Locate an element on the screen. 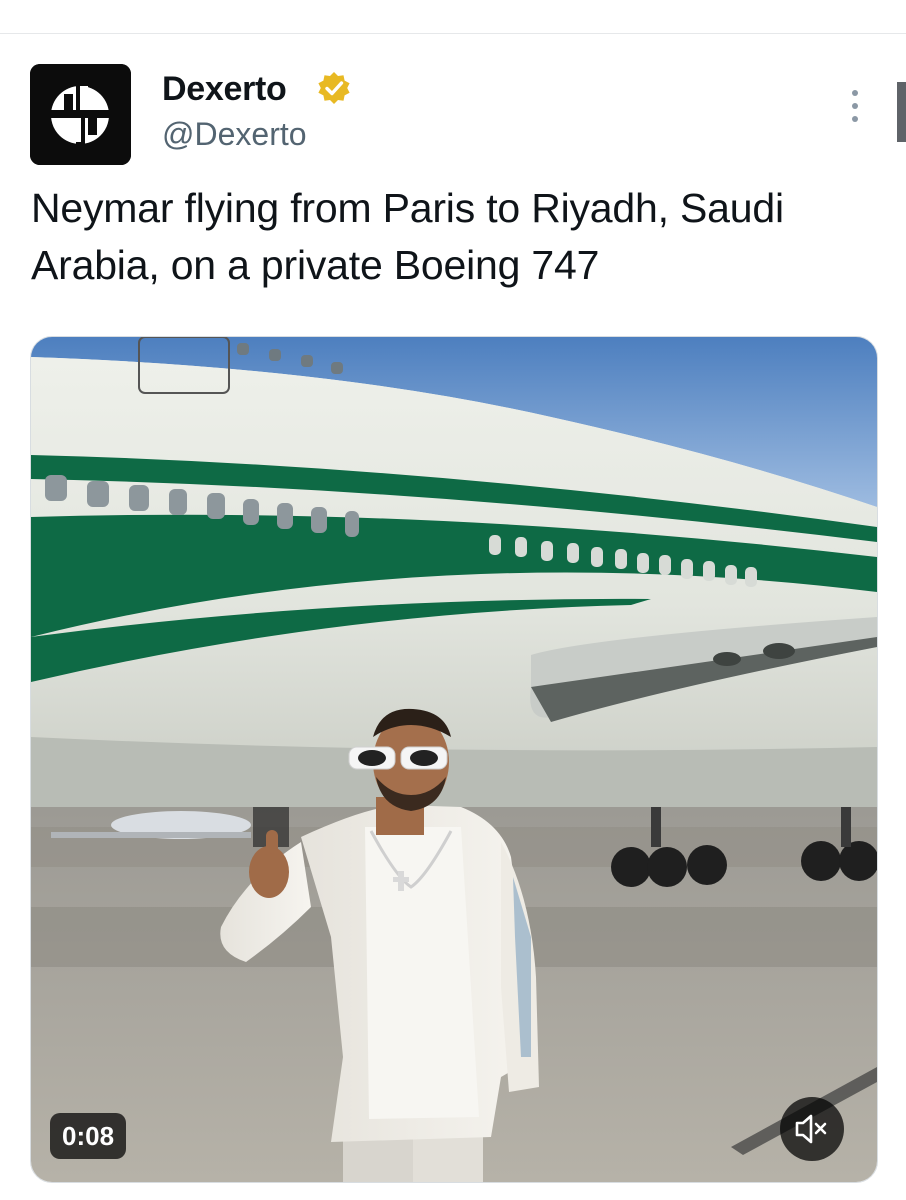  scrollbar is located at coordinates (901, 112).